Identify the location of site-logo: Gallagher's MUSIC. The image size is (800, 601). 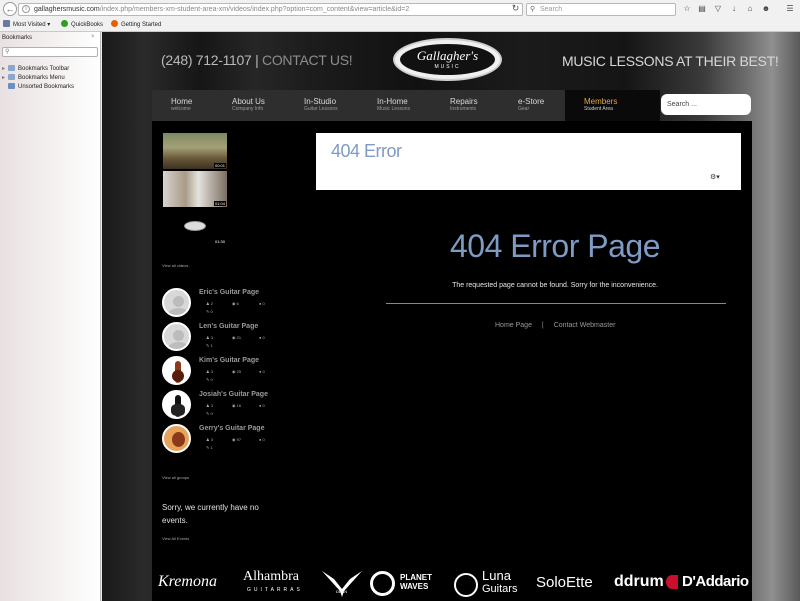
(447, 59).